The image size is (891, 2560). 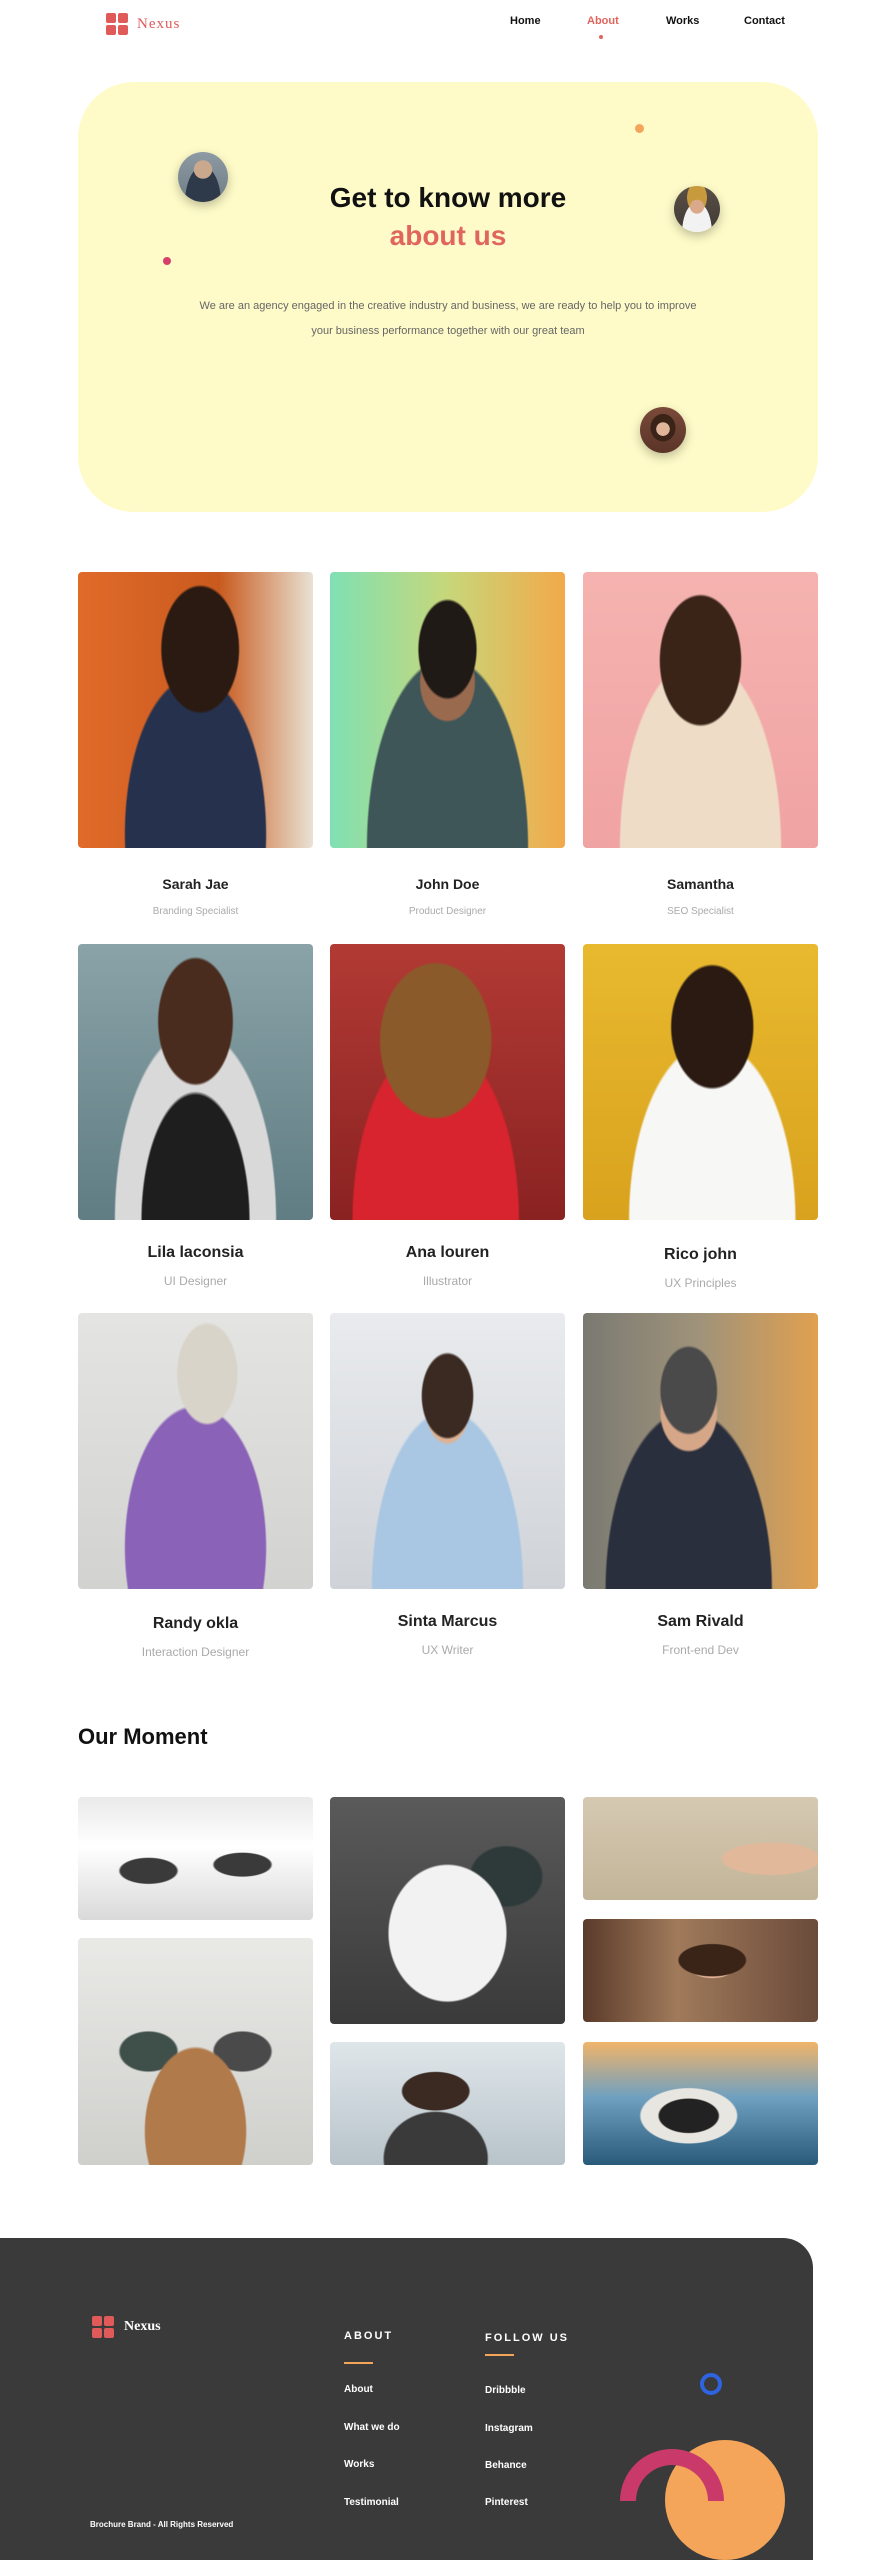 I want to click on footer-link-about: About, so click(x=358, y=2389).